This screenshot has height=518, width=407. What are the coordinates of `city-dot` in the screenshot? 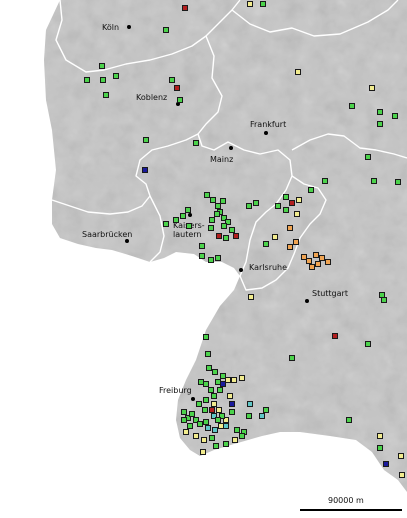 It's located at (231, 148).